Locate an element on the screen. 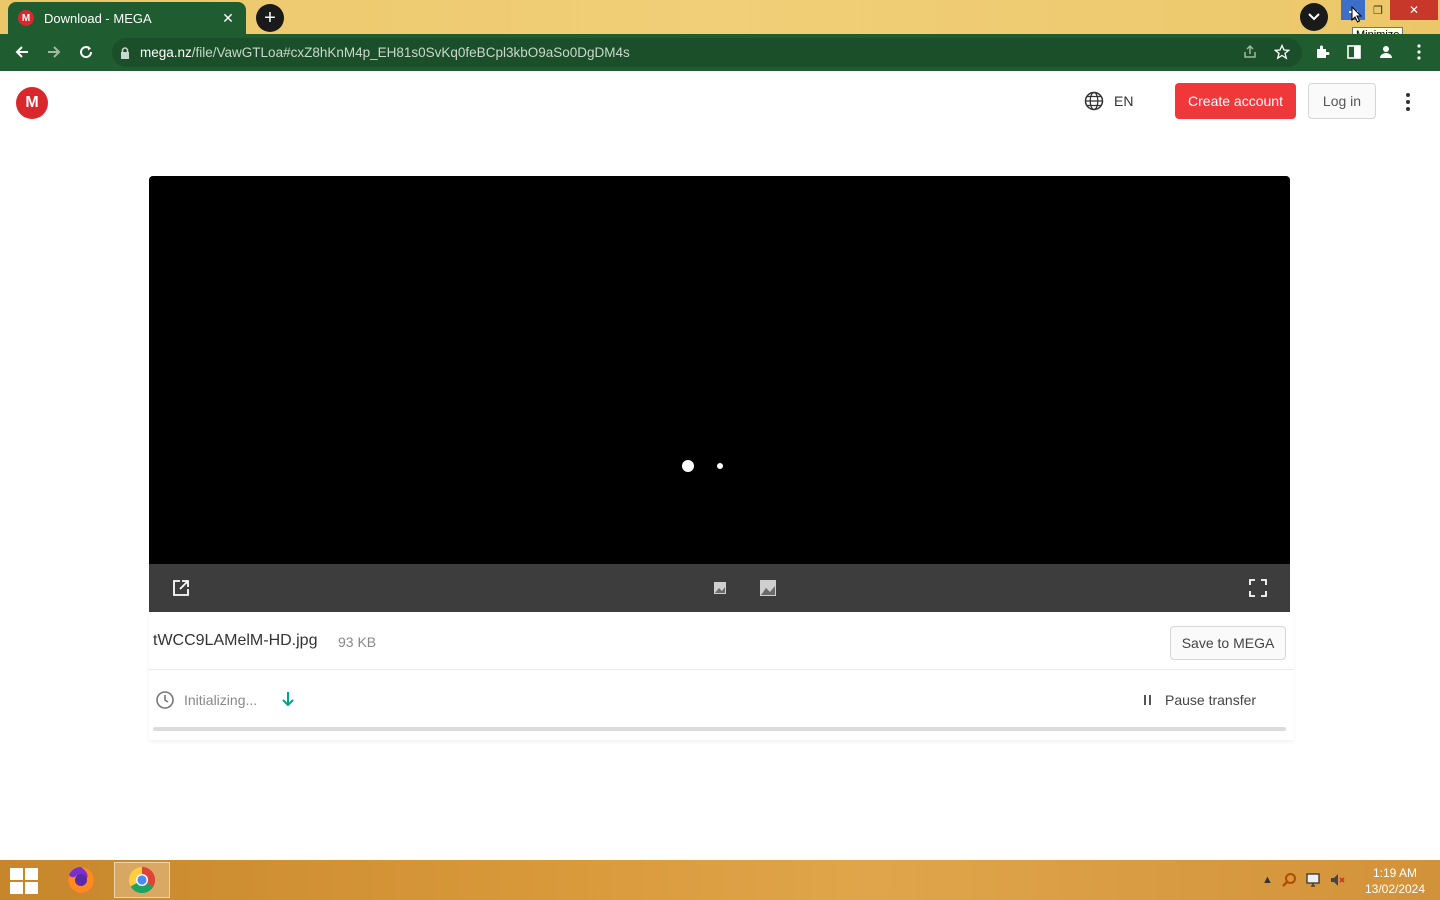 The image size is (1440, 900). bookmark-star-icon is located at coordinates (1282, 52).